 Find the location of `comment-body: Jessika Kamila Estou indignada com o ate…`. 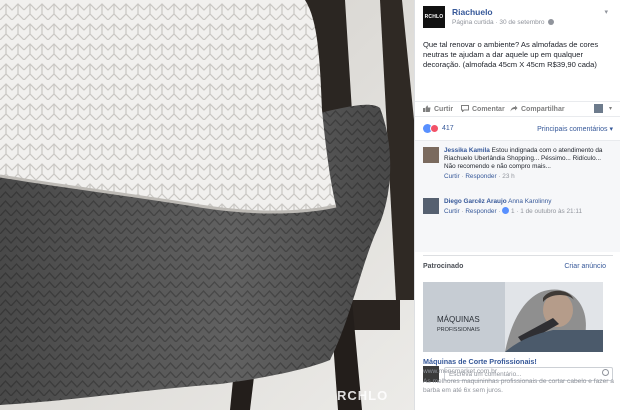

comment-body: Jessika Kamila Estou indignada com o ate… is located at coordinates (528, 164).